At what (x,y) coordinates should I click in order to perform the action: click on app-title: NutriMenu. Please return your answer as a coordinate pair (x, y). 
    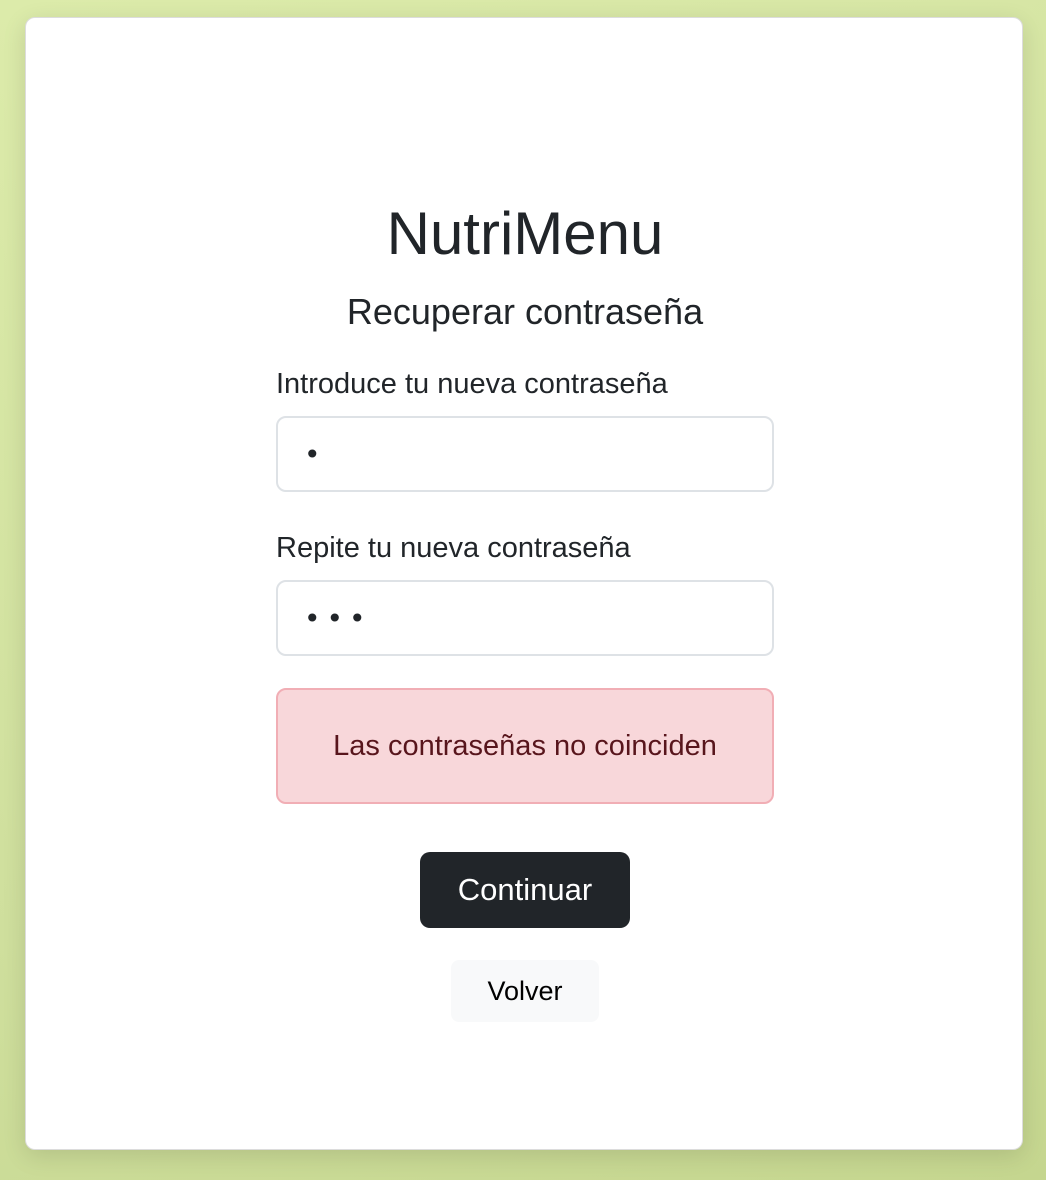
    Looking at the image, I should click on (525, 233).